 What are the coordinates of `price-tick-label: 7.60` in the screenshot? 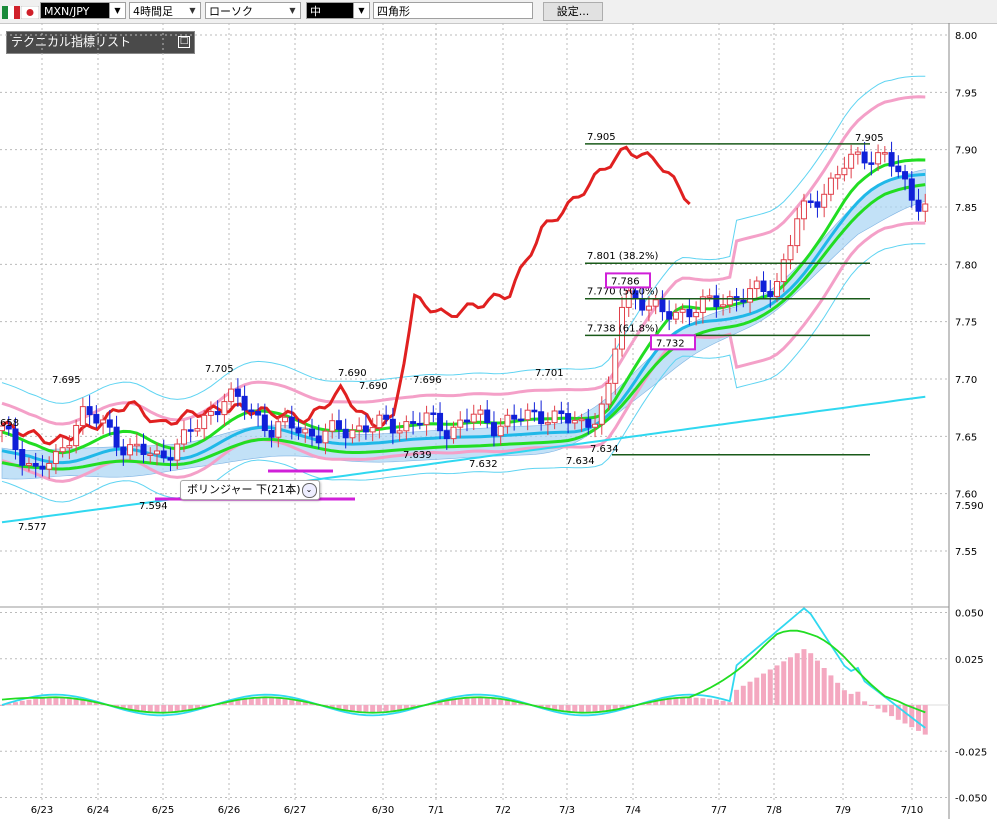 It's located at (966, 495).